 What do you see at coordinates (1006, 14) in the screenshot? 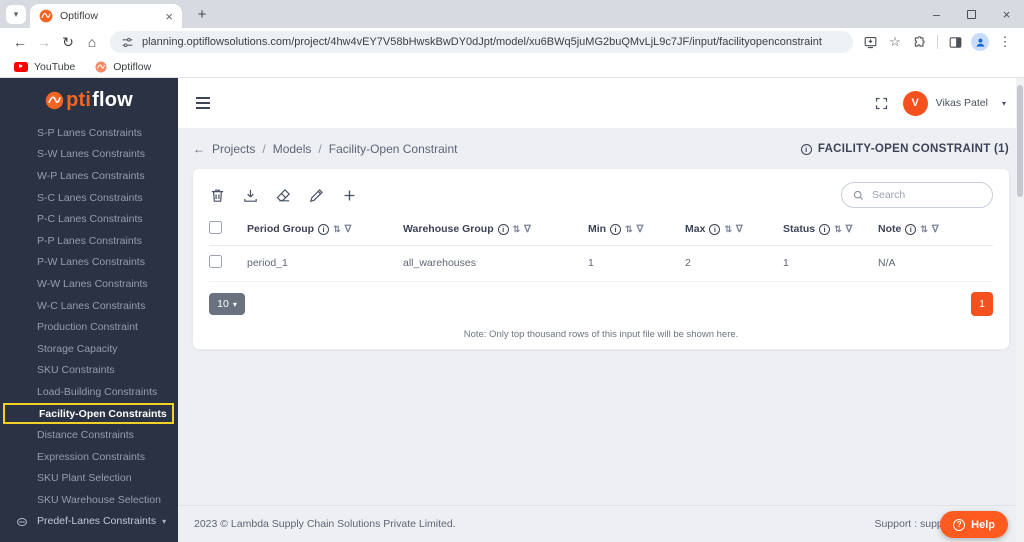
I see `window-close-button: ×` at bounding box center [1006, 14].